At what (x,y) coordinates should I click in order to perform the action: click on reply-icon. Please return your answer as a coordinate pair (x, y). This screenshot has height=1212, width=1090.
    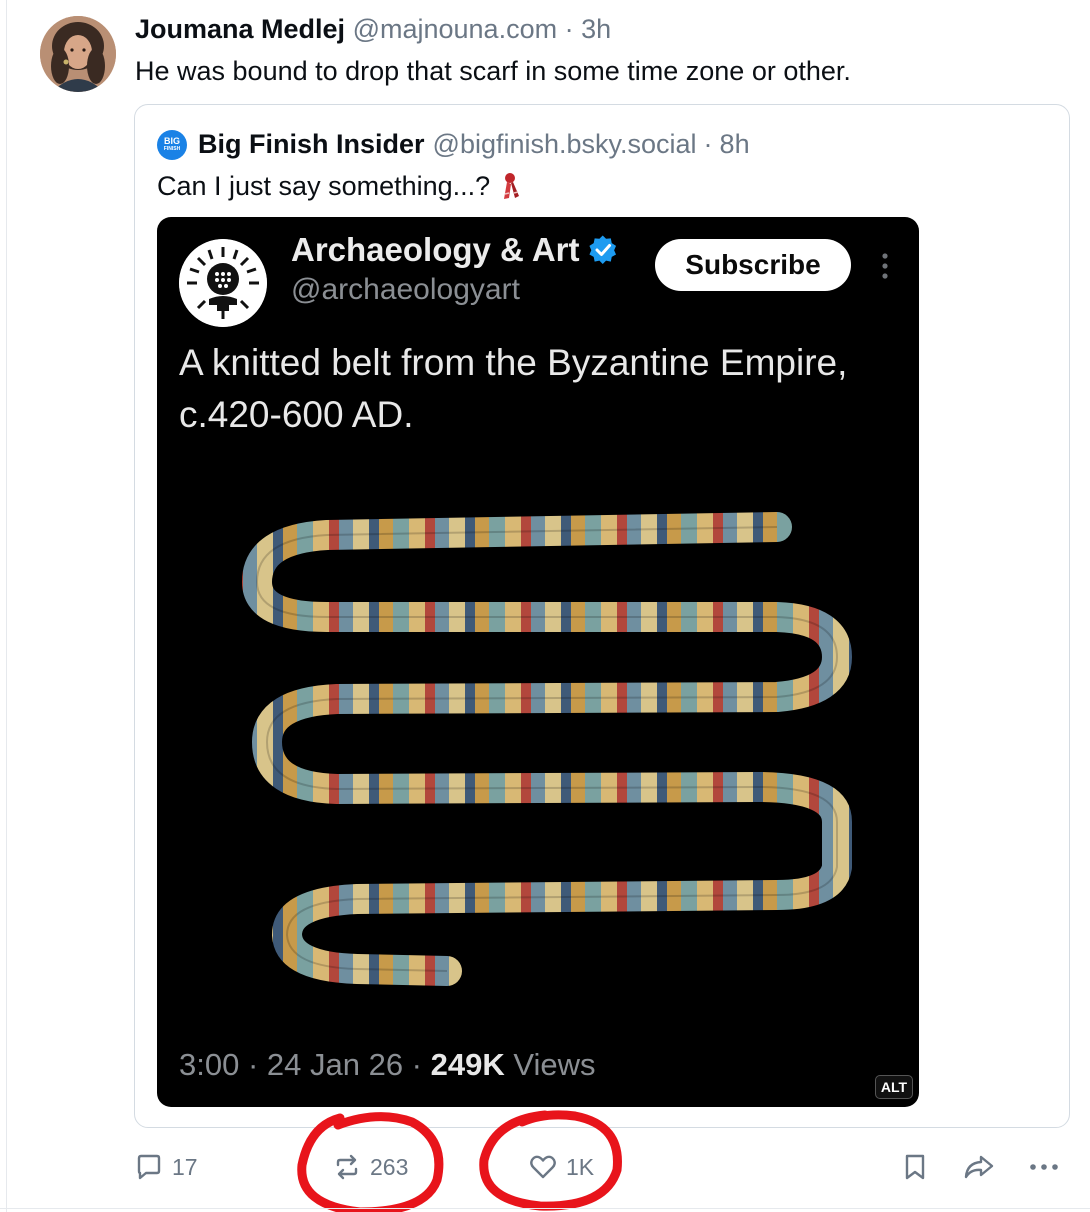
    Looking at the image, I should click on (149, 1167).